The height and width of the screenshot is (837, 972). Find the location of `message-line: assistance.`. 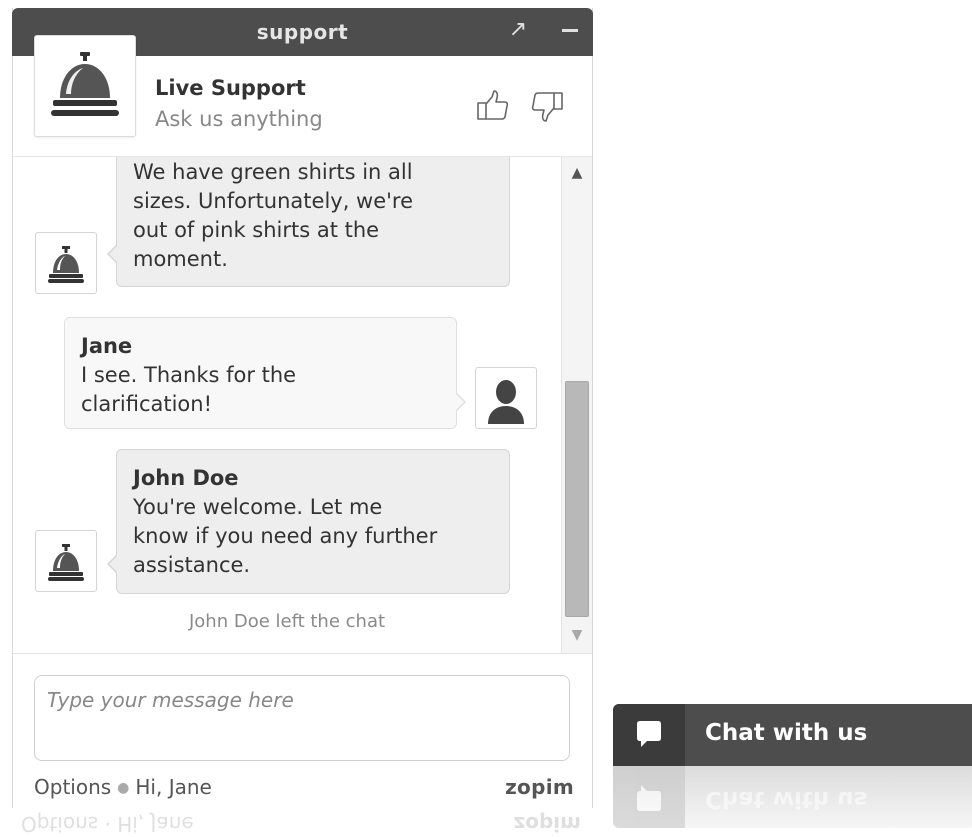

message-line: assistance. is located at coordinates (192, 565).